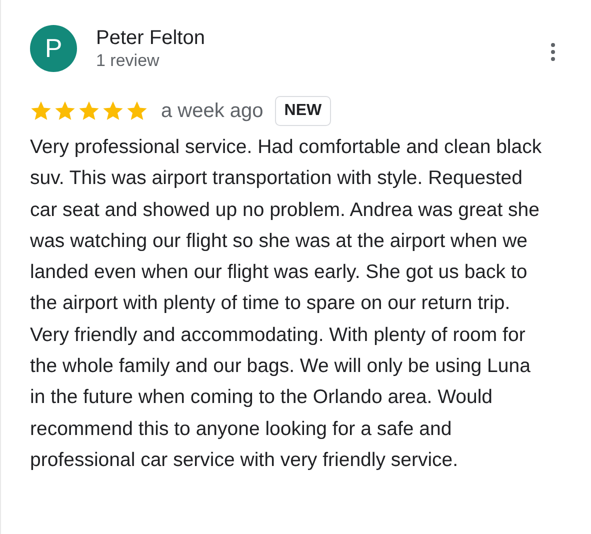 The width and height of the screenshot is (591, 534). Describe the element at coordinates (53, 48) in the screenshot. I see `user-avatar: P` at that location.